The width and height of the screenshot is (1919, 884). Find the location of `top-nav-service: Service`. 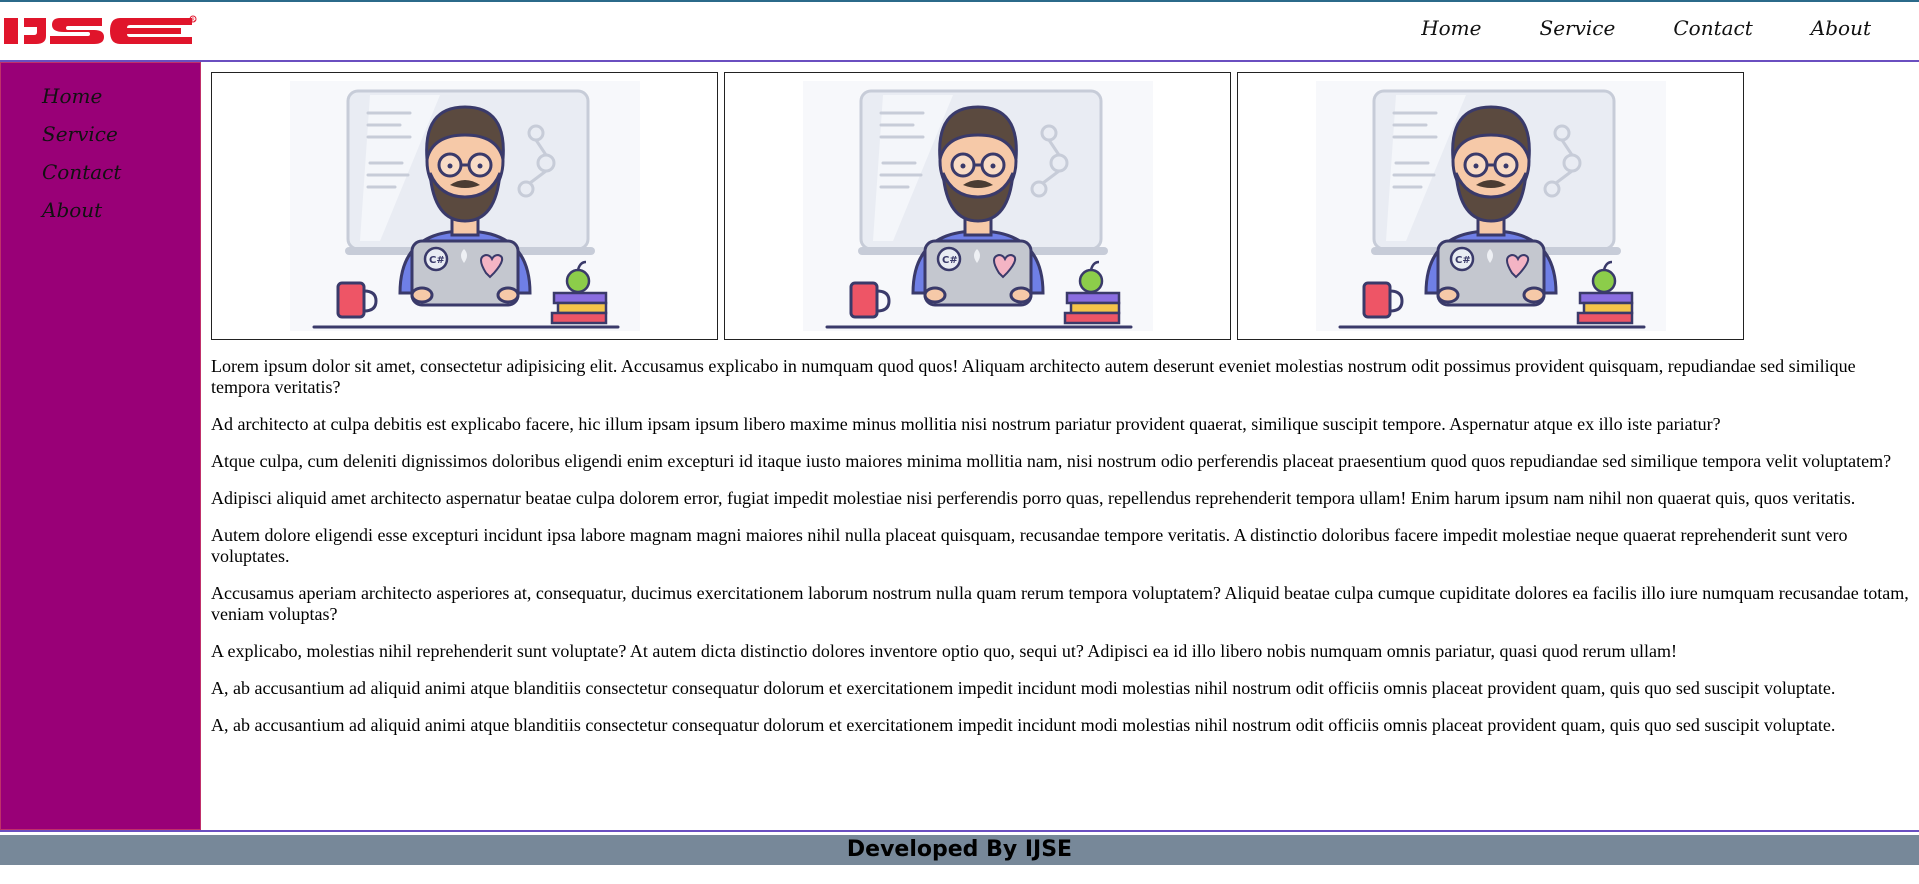

top-nav-service: Service is located at coordinates (1578, 28).